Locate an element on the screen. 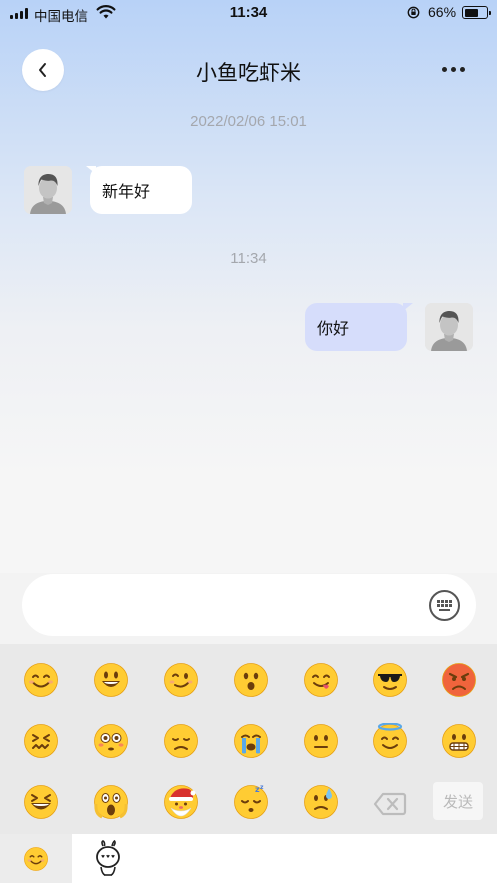  emoji-wink is located at coordinates (181, 680).